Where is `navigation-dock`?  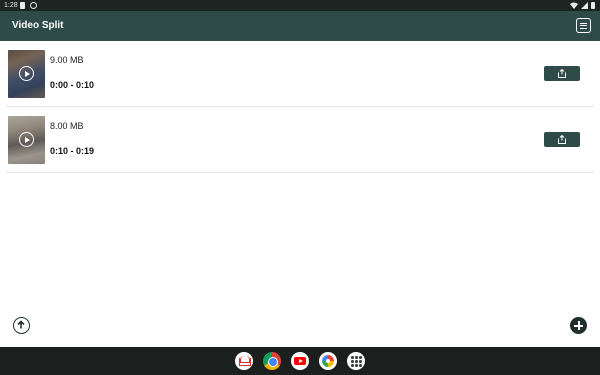 navigation-dock is located at coordinates (300, 361).